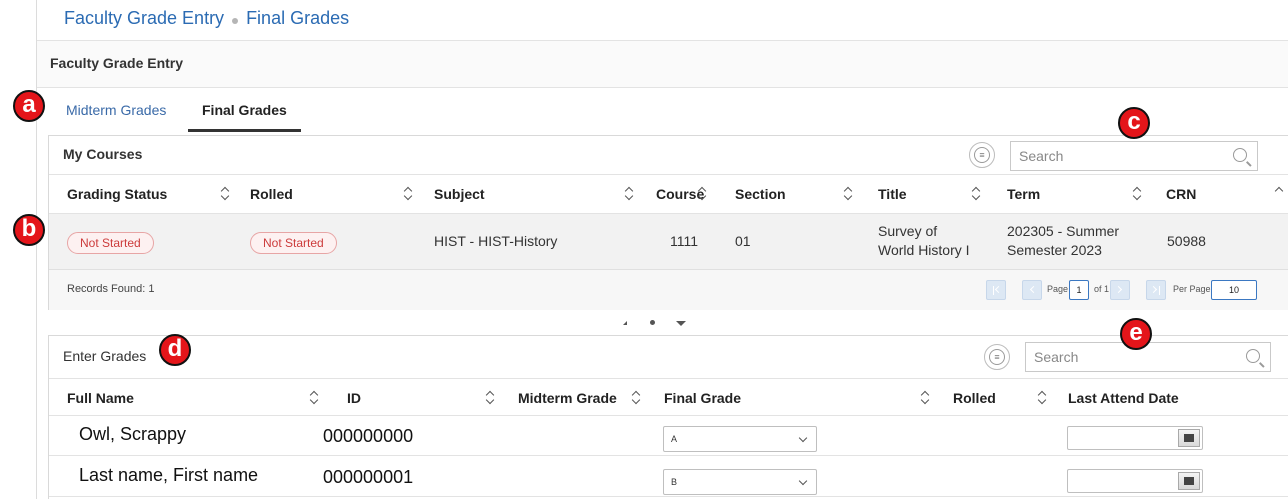 This screenshot has width=1288, height=499. What do you see at coordinates (996, 290) in the screenshot?
I see `first-page-button` at bounding box center [996, 290].